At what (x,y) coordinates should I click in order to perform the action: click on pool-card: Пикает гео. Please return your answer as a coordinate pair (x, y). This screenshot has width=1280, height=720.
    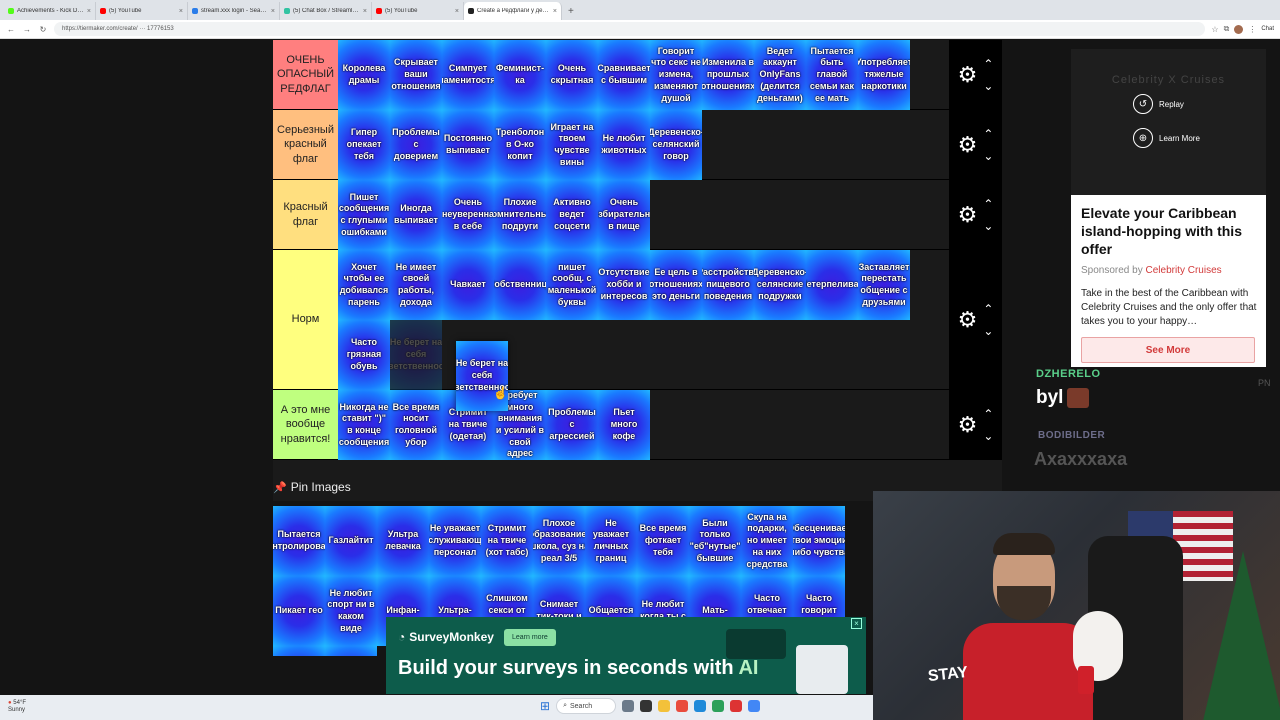
    Looking at the image, I should click on (299, 611).